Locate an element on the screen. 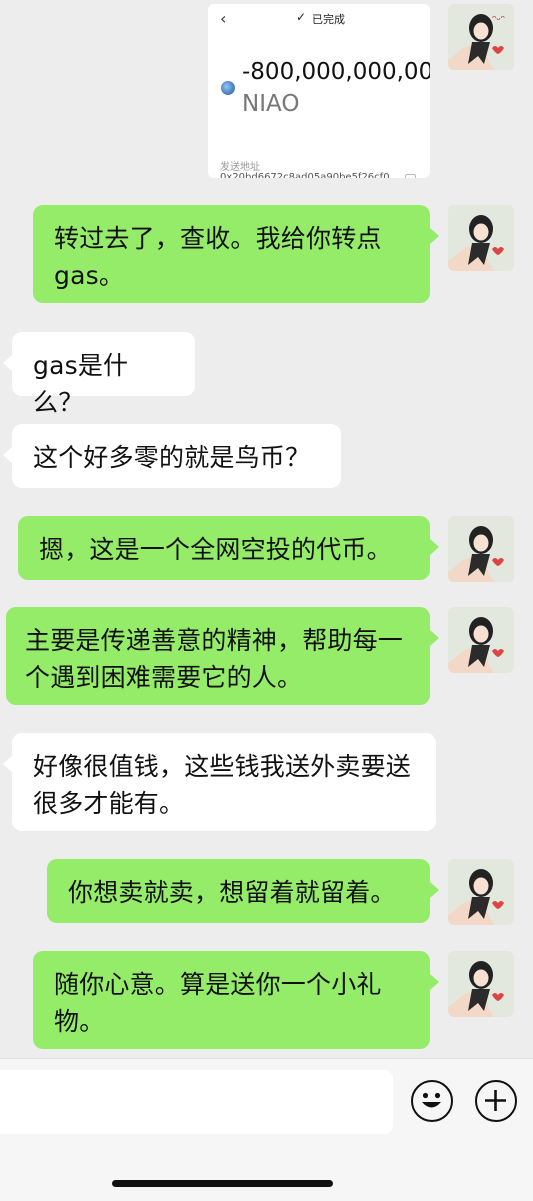  emoji-icon is located at coordinates (431, 1100).